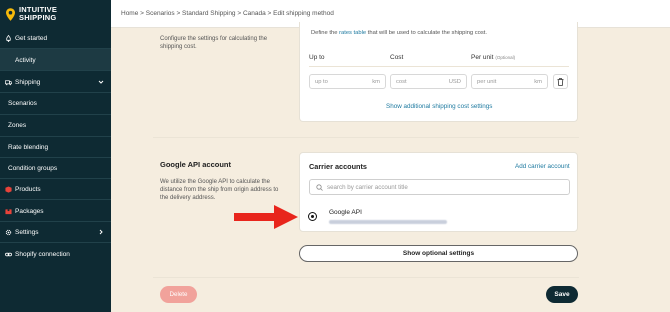 The image size is (670, 312). Describe the element at coordinates (454, 81) in the screenshot. I see `unit-usd: USD` at that location.